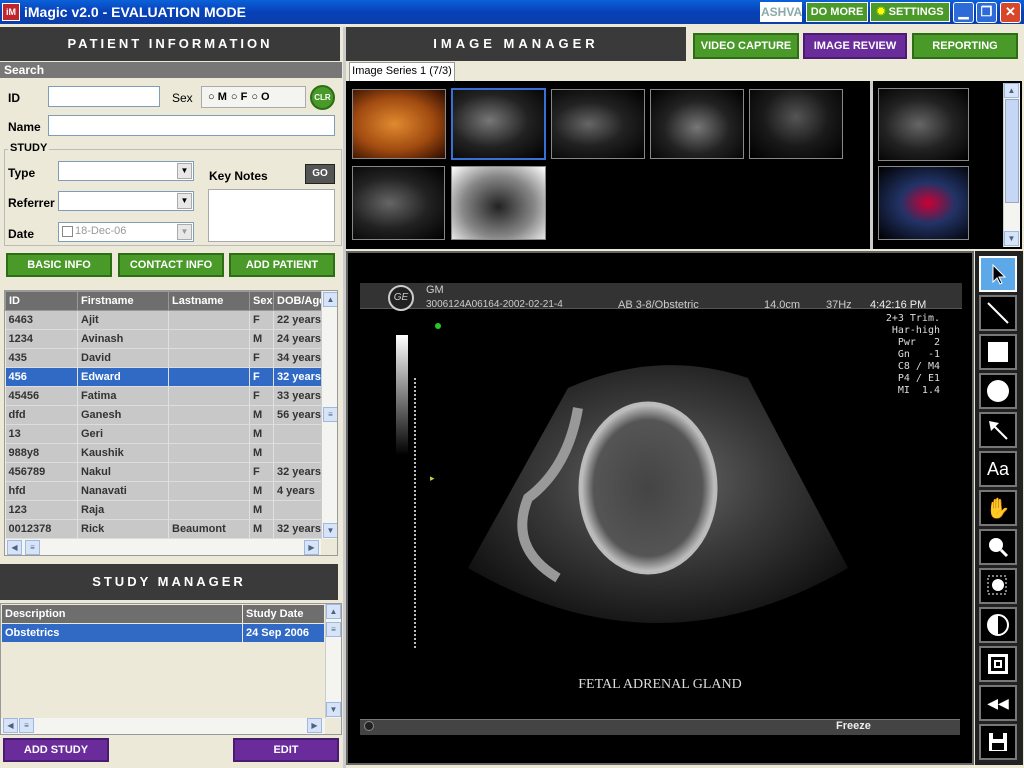  What do you see at coordinates (283, 614) in the screenshot?
I see `study-col-date: Study Date` at bounding box center [283, 614].